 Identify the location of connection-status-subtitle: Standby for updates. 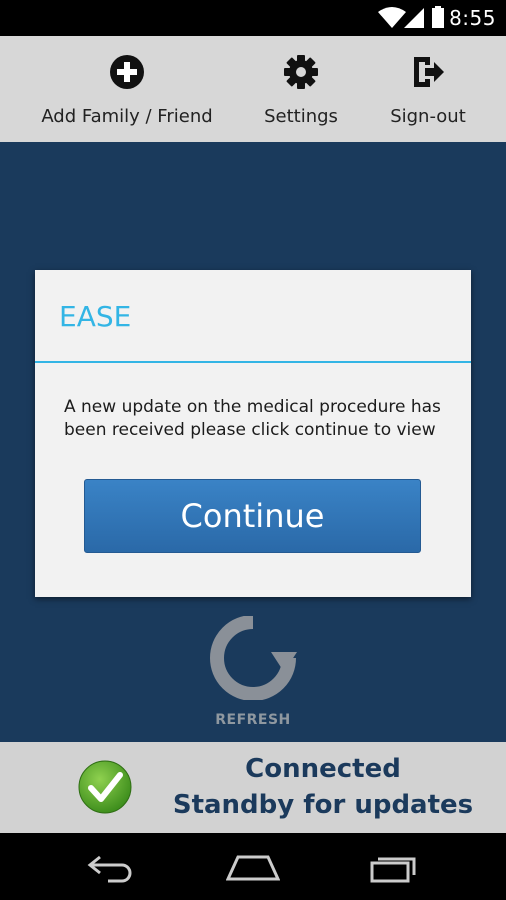
(323, 805).